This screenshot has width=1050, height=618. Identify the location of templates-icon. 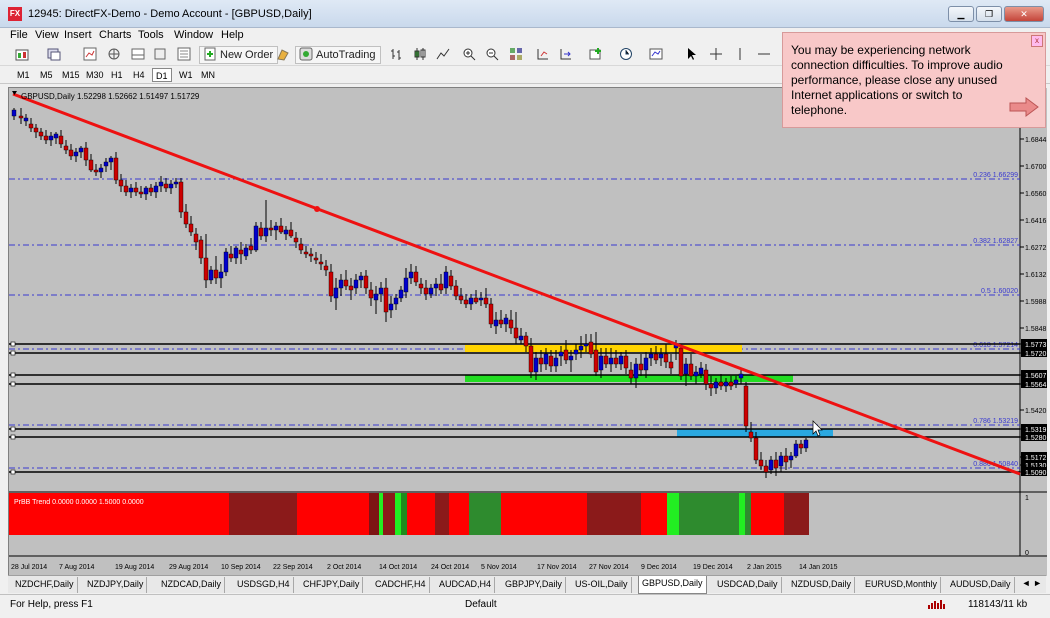
(655, 55).